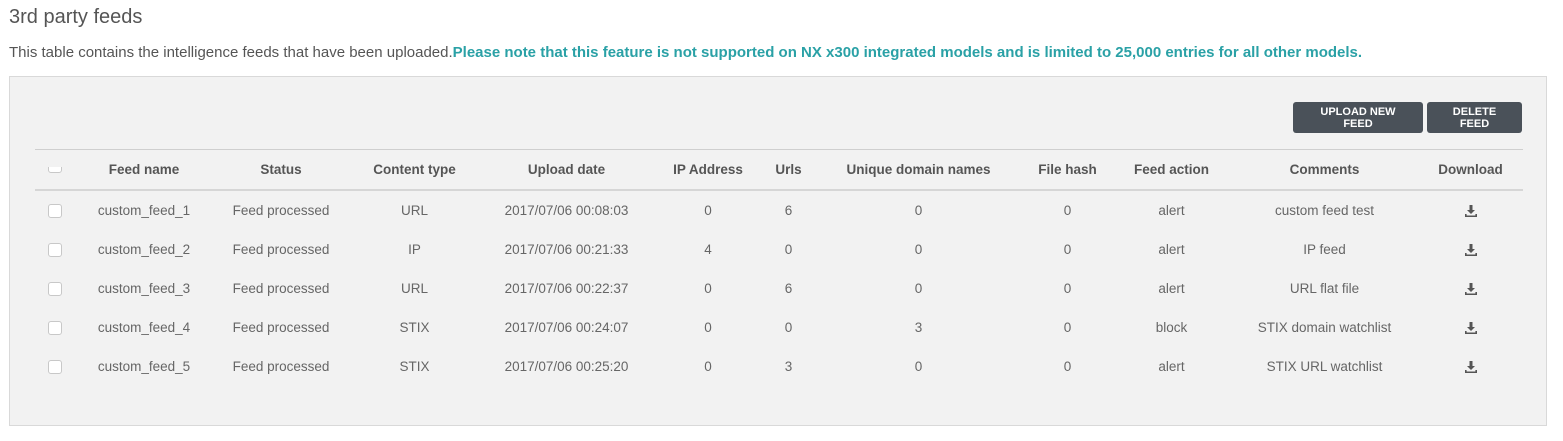 This screenshot has width=1563, height=441. I want to click on feed-domain-count: 3, so click(918, 327).